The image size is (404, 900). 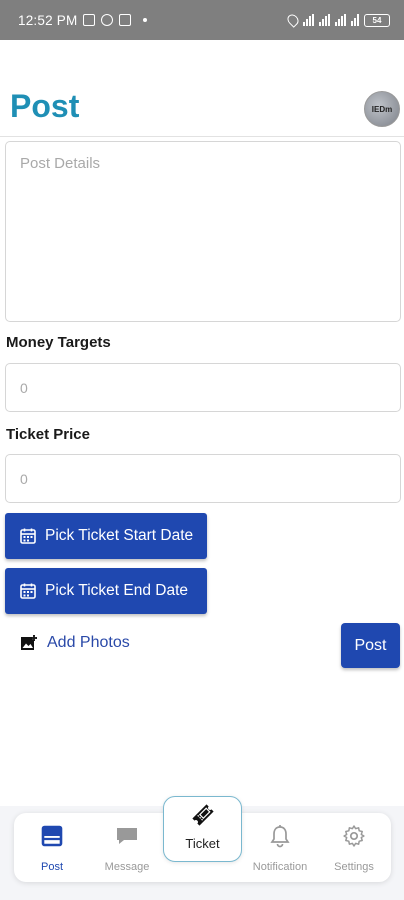 I want to click on nav-settings-tab: Settings, so click(x=354, y=847).